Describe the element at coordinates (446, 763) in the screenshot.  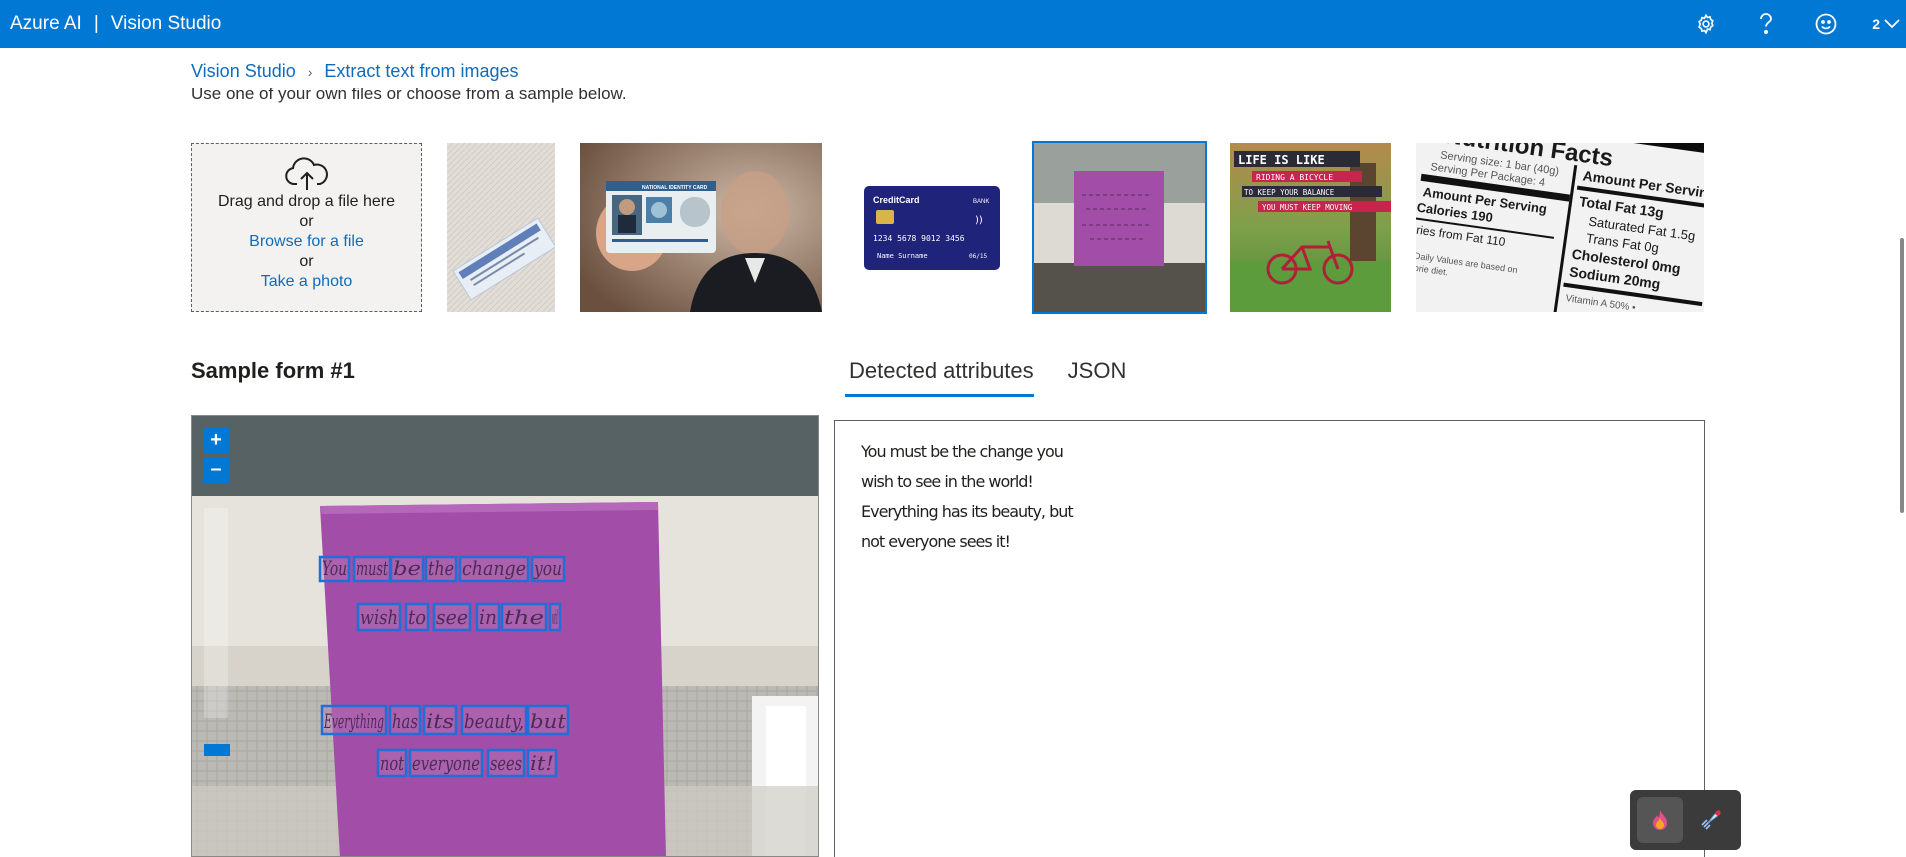
I see `handwritten-word: everyone` at that location.